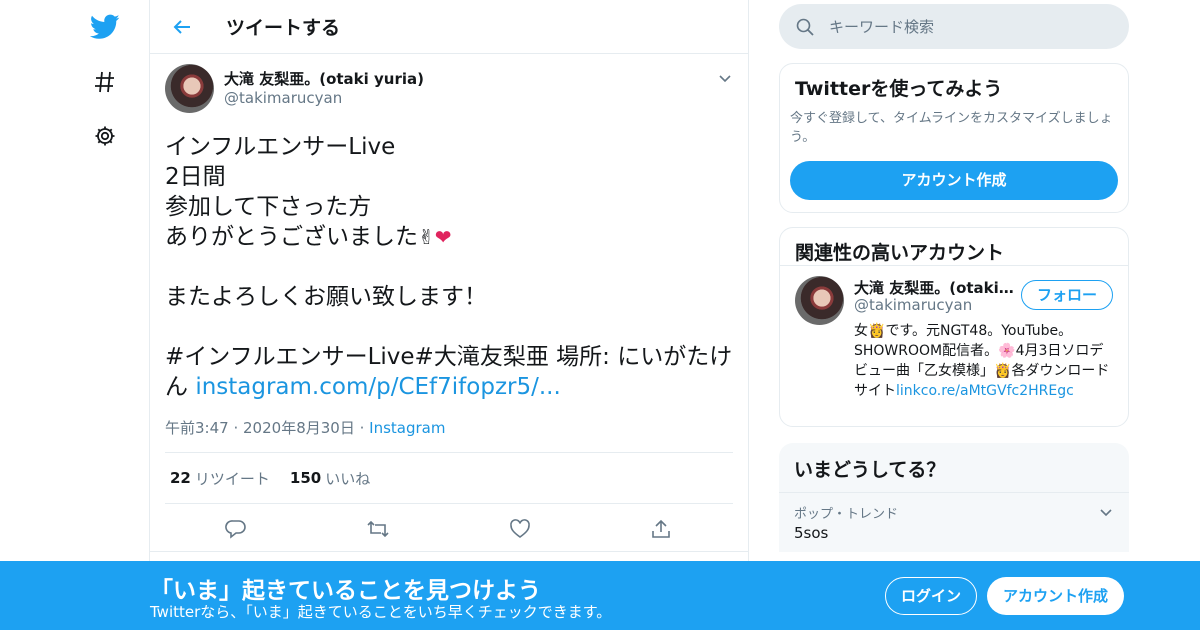  I want to click on tweet-time: 午前3:47, so click(197, 428).